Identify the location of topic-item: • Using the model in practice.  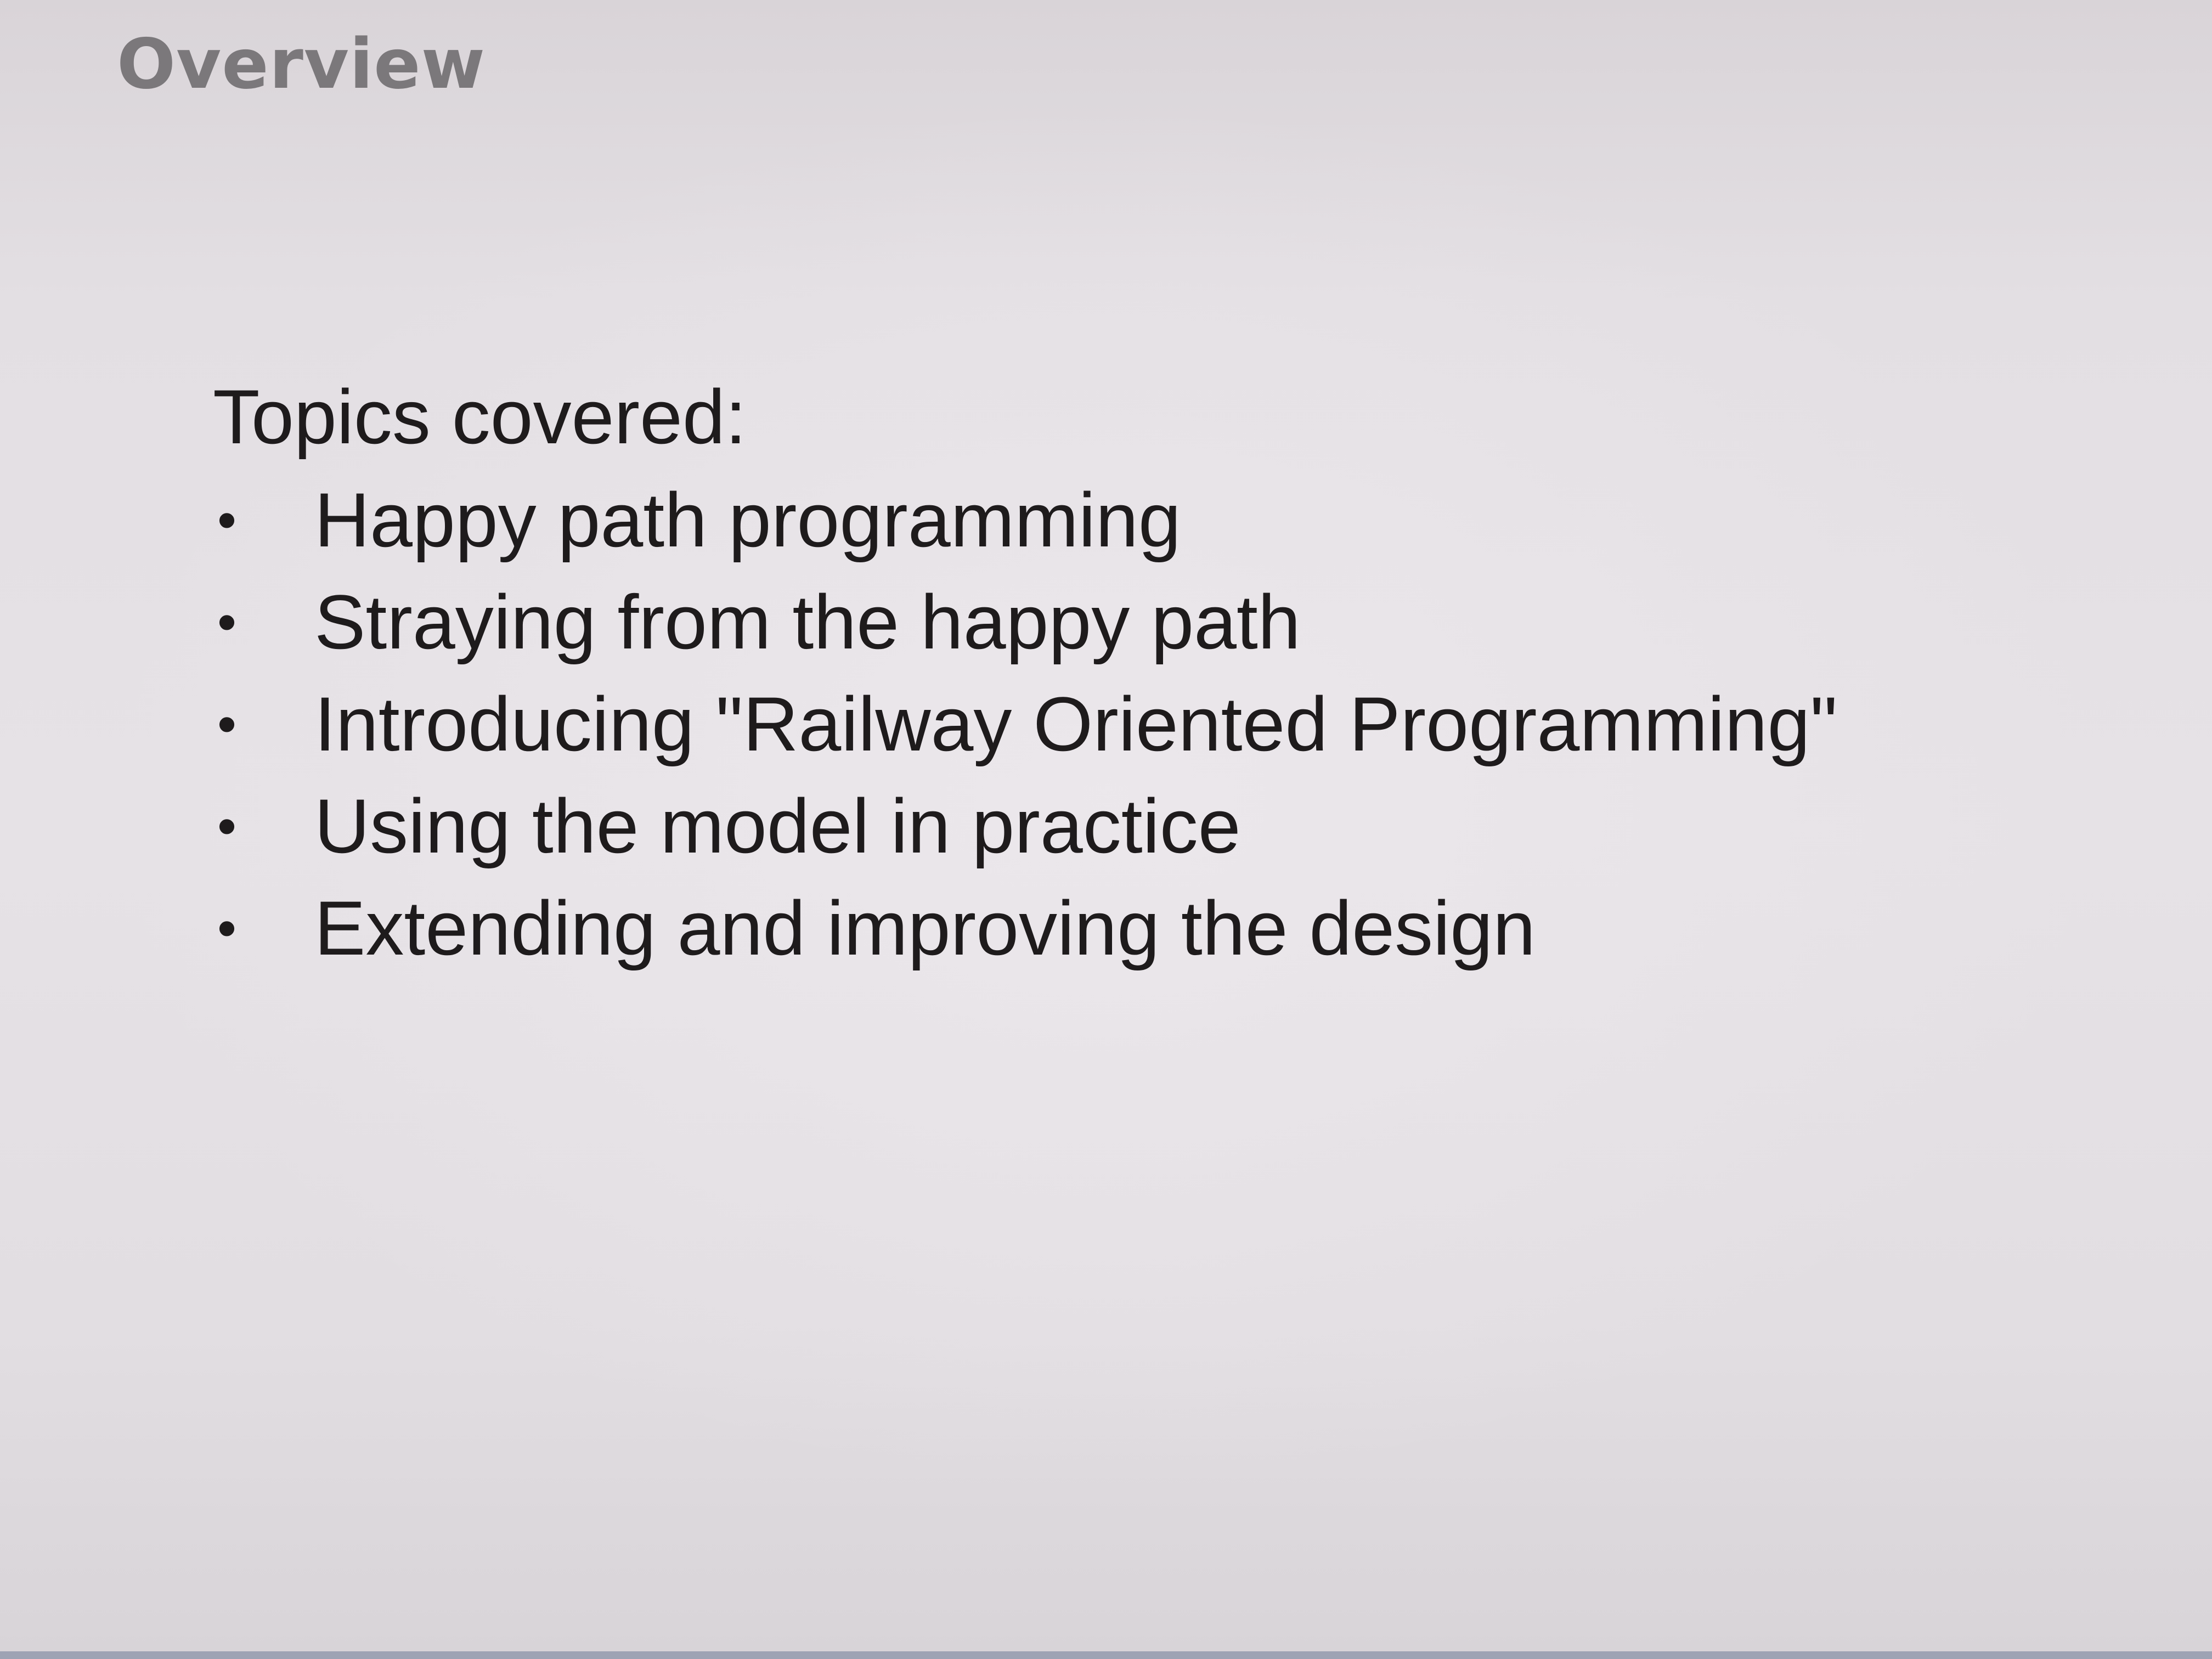
(1025, 826).